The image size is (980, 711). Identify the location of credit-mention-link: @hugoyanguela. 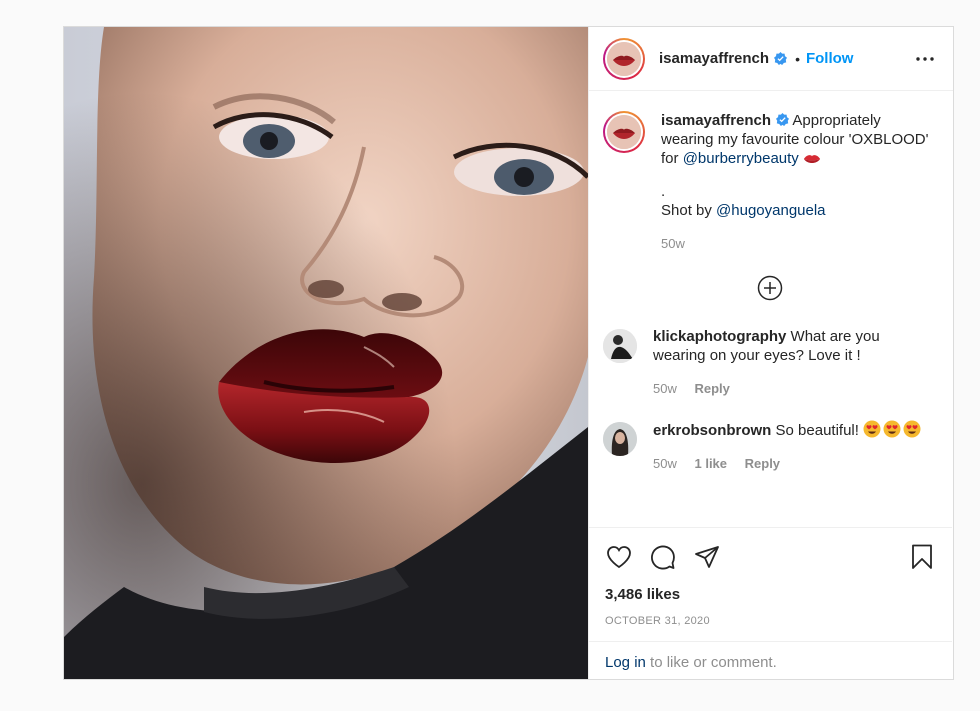
(770, 210).